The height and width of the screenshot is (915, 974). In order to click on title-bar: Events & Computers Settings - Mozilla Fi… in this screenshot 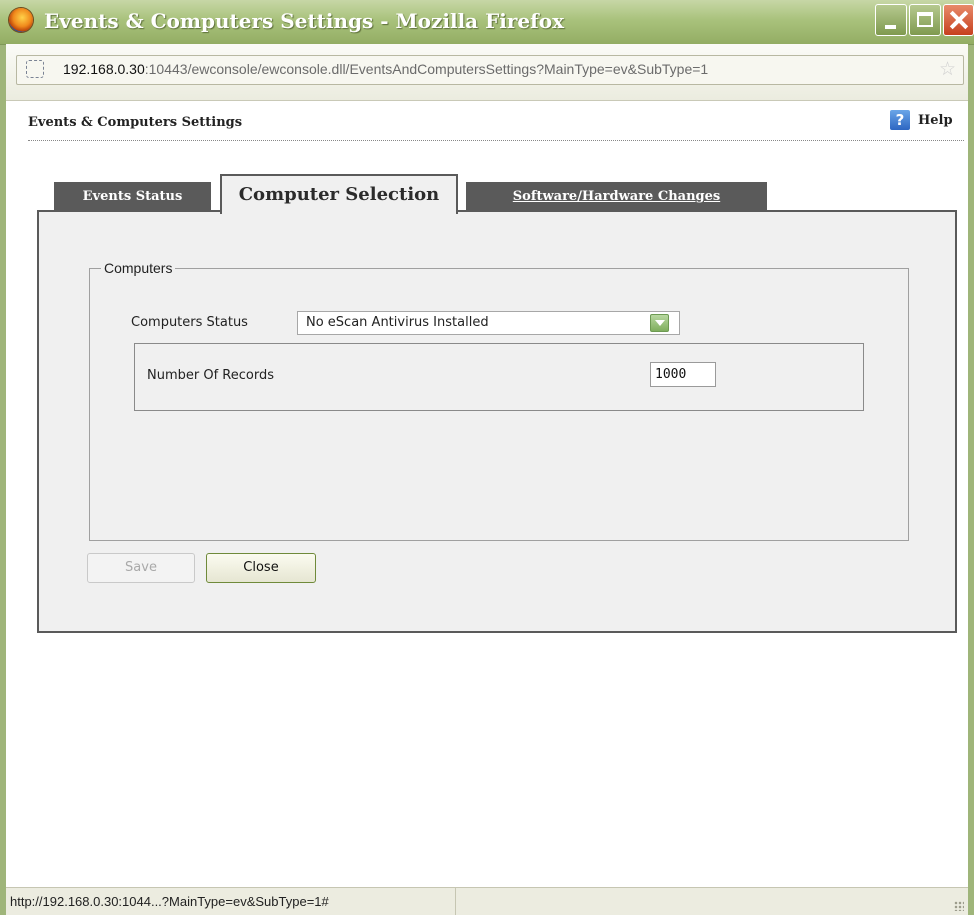, I will do `click(487, 22)`.